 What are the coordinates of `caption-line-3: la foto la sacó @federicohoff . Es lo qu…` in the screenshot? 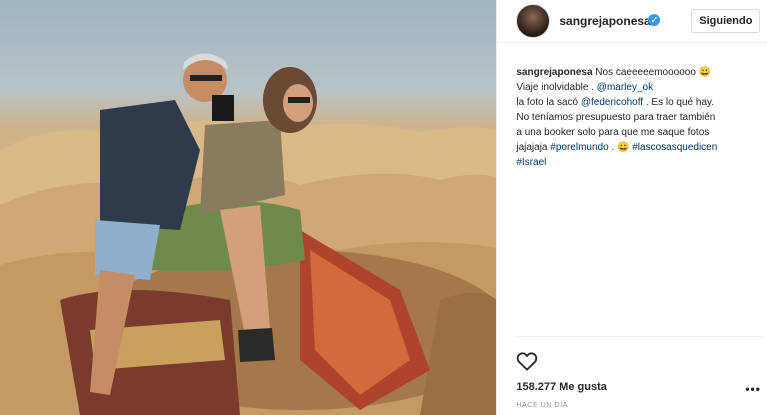 It's located at (639, 102).